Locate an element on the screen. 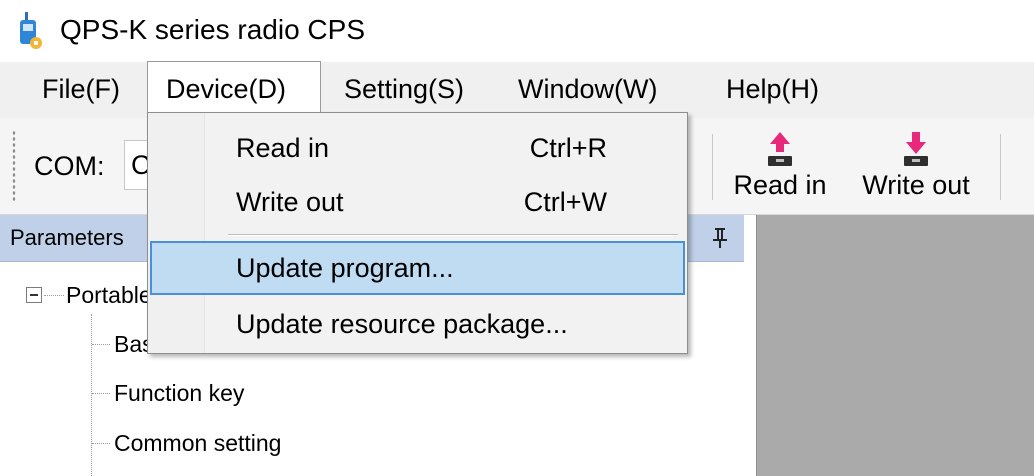 This screenshot has height=476, width=1034. menu-item-label: Write out is located at coordinates (290, 202).